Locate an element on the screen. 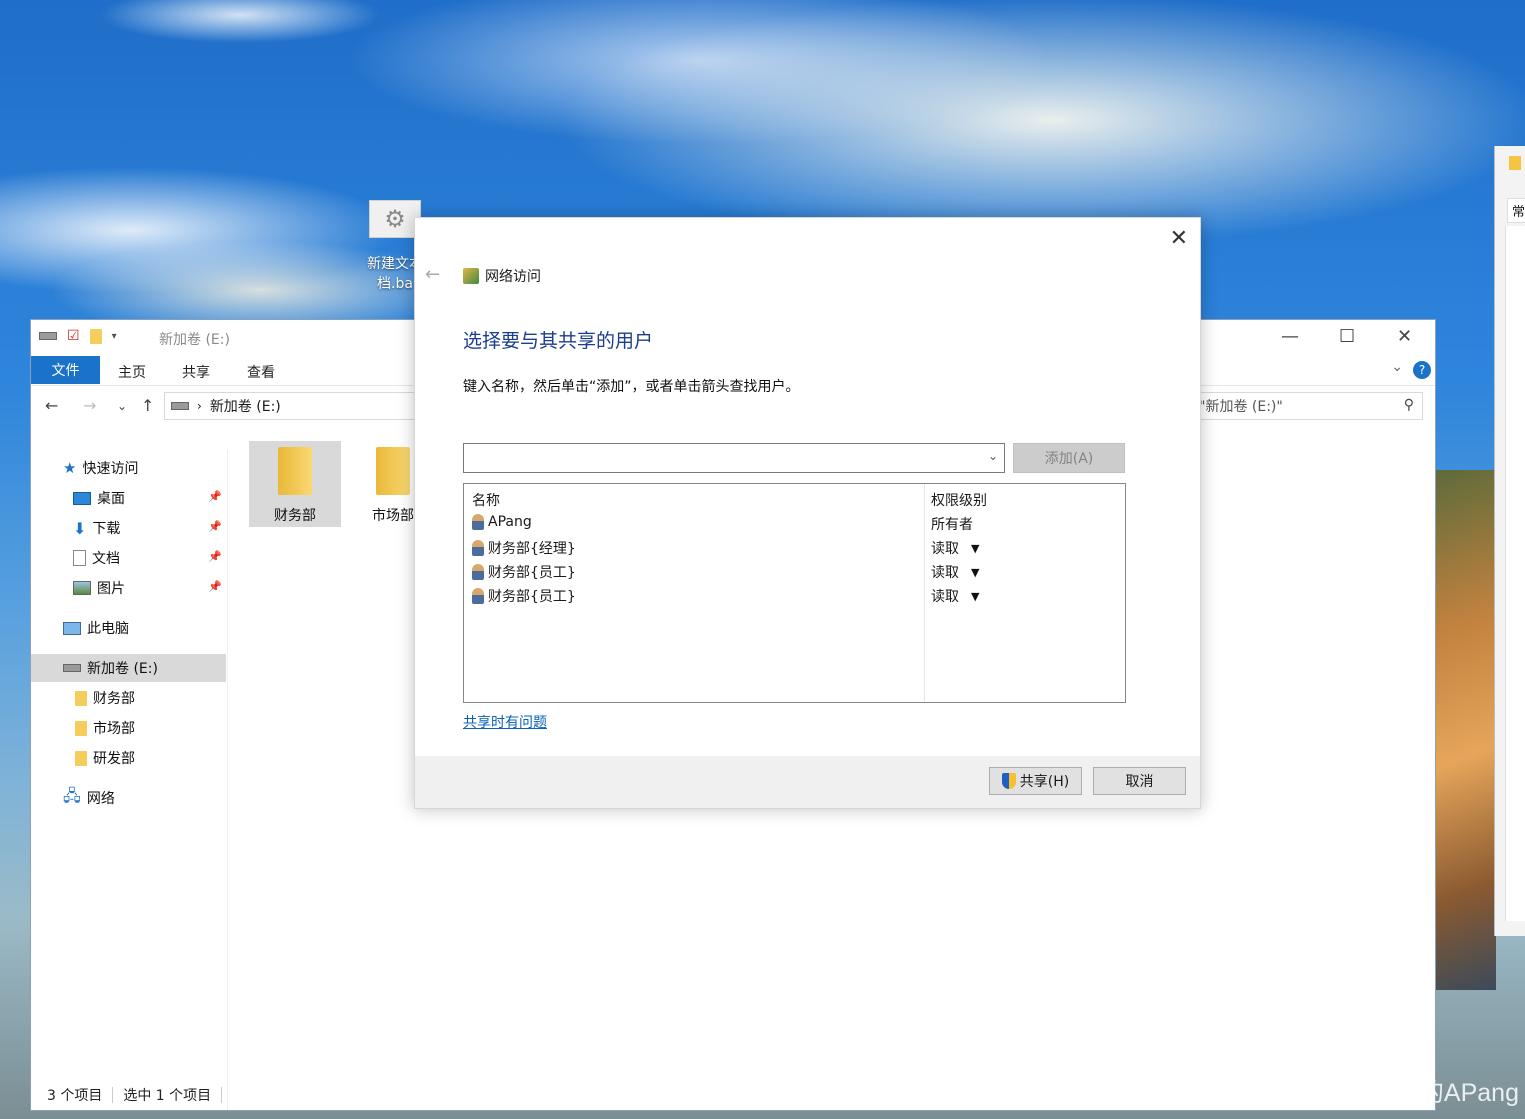  document-icon is located at coordinates (79, 558).